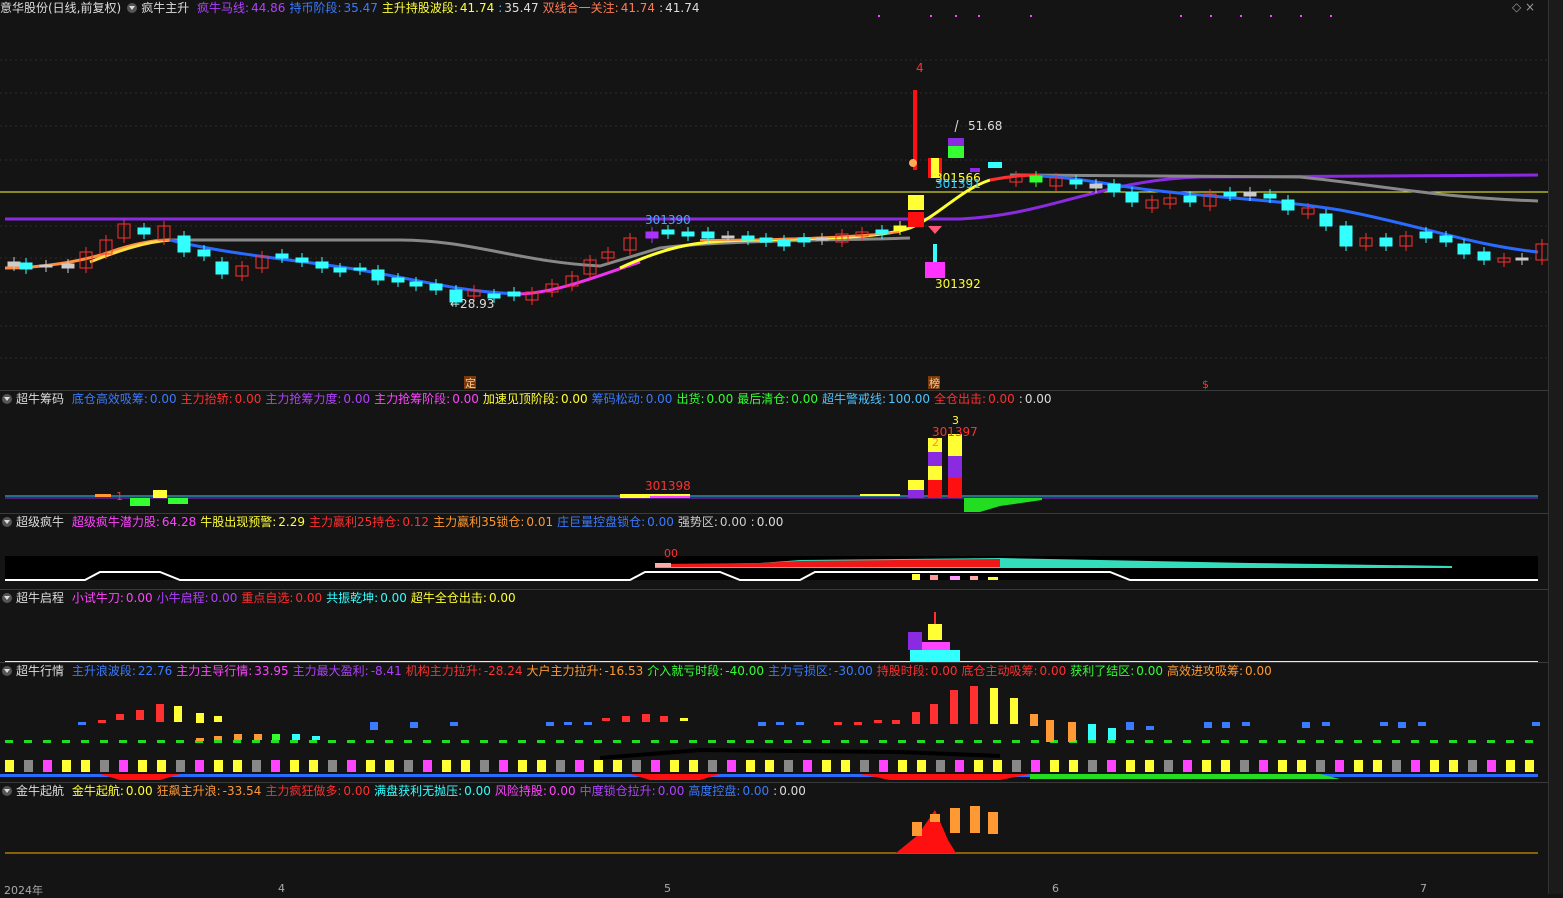 The width and height of the screenshot is (1563, 898). What do you see at coordinates (774, 731) in the screenshot?
I see `bull-market-chart` at bounding box center [774, 731].